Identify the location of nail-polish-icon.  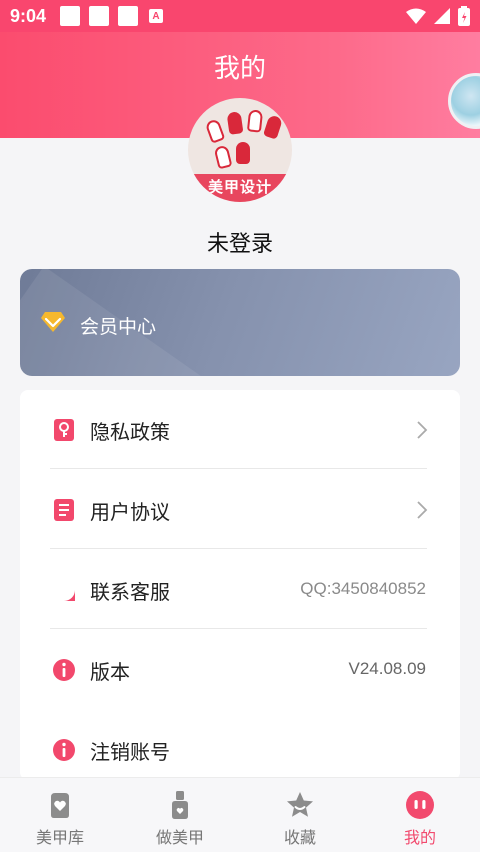
(180, 805).